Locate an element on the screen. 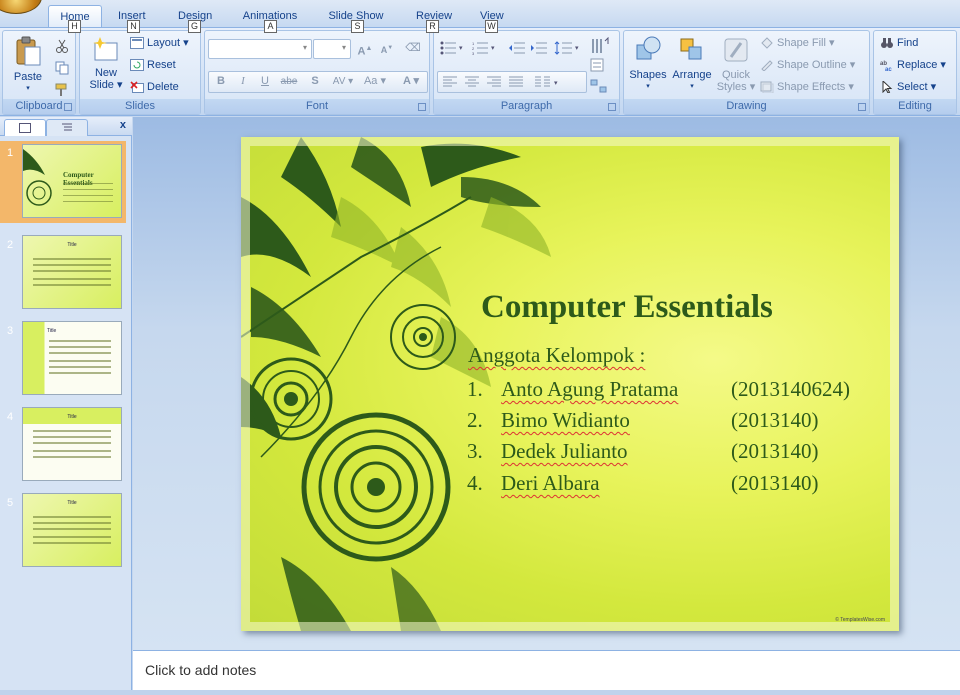  numbering-icon: 123▾ is located at coordinates (485, 48).